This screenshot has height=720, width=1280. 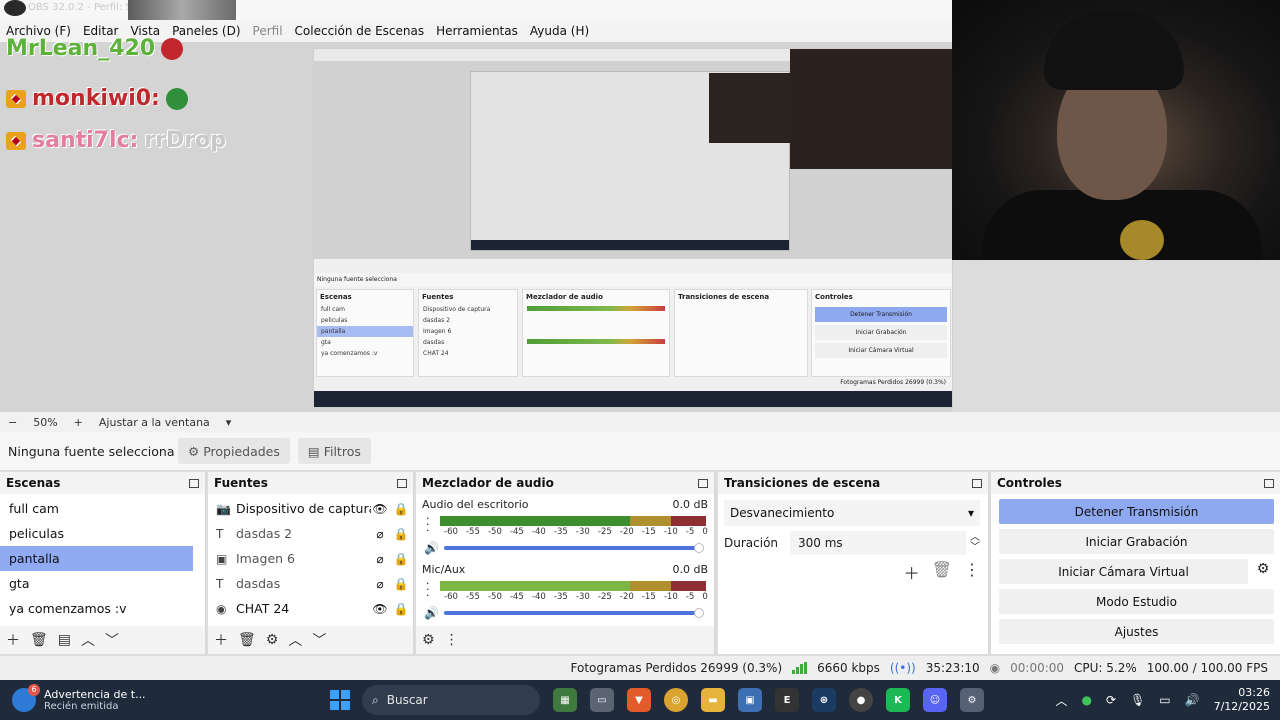 What do you see at coordinates (912, 572) in the screenshot?
I see `add-transition-button: ＋` at bounding box center [912, 572].